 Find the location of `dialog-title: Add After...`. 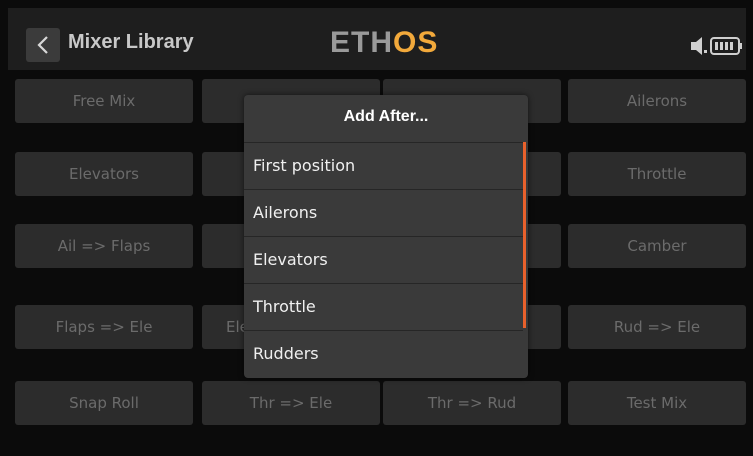

dialog-title: Add After... is located at coordinates (386, 116).